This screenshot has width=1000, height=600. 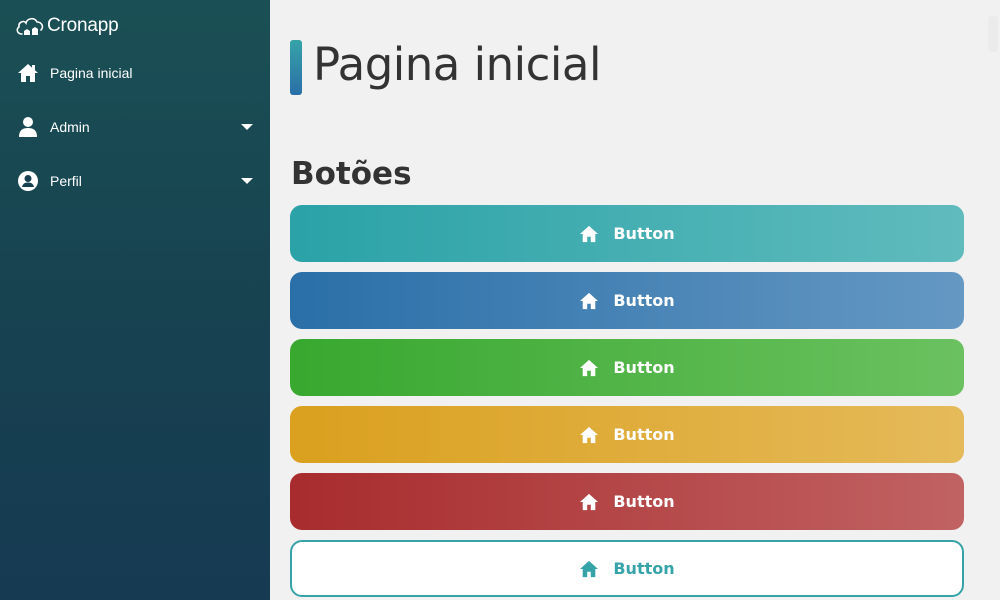 I want to click on button-yellow: Button, so click(x=627, y=434).